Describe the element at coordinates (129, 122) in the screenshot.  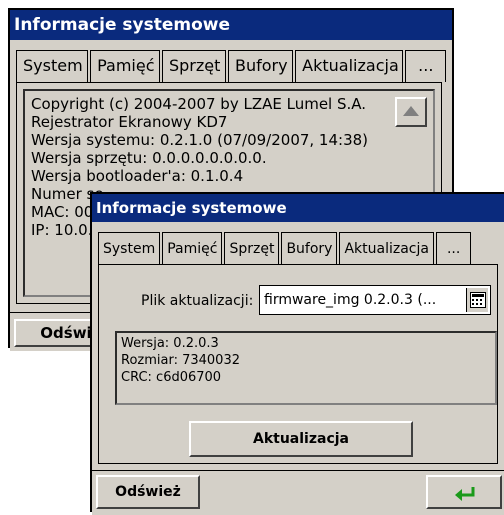
I see `info-line: Rejestrator Ekranowy KD7` at that location.